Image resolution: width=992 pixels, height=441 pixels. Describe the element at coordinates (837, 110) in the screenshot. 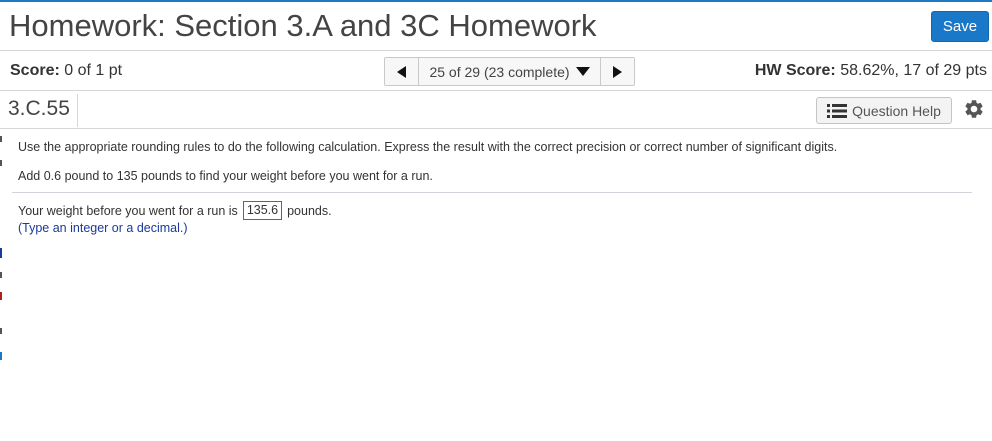

I see `list-icon` at that location.